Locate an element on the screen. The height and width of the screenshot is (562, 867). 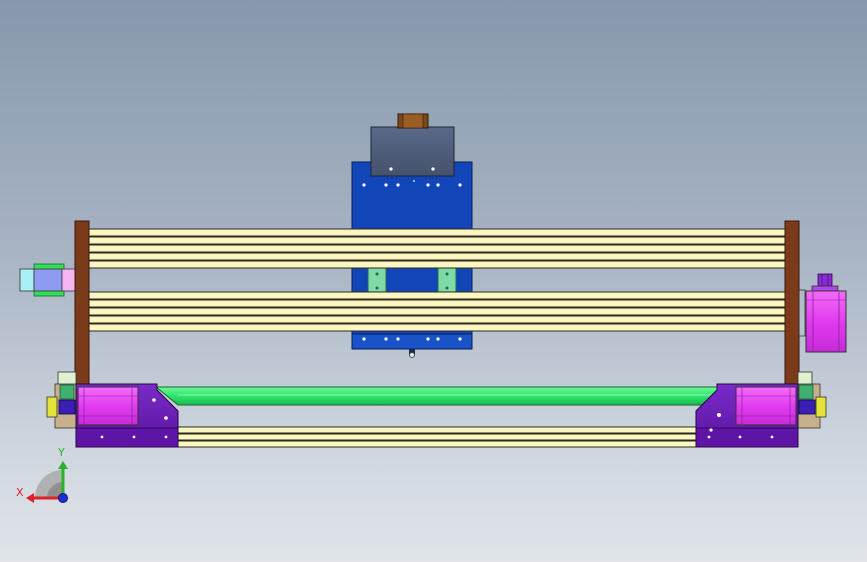
lower-rail-group is located at coordinates (437, 311).